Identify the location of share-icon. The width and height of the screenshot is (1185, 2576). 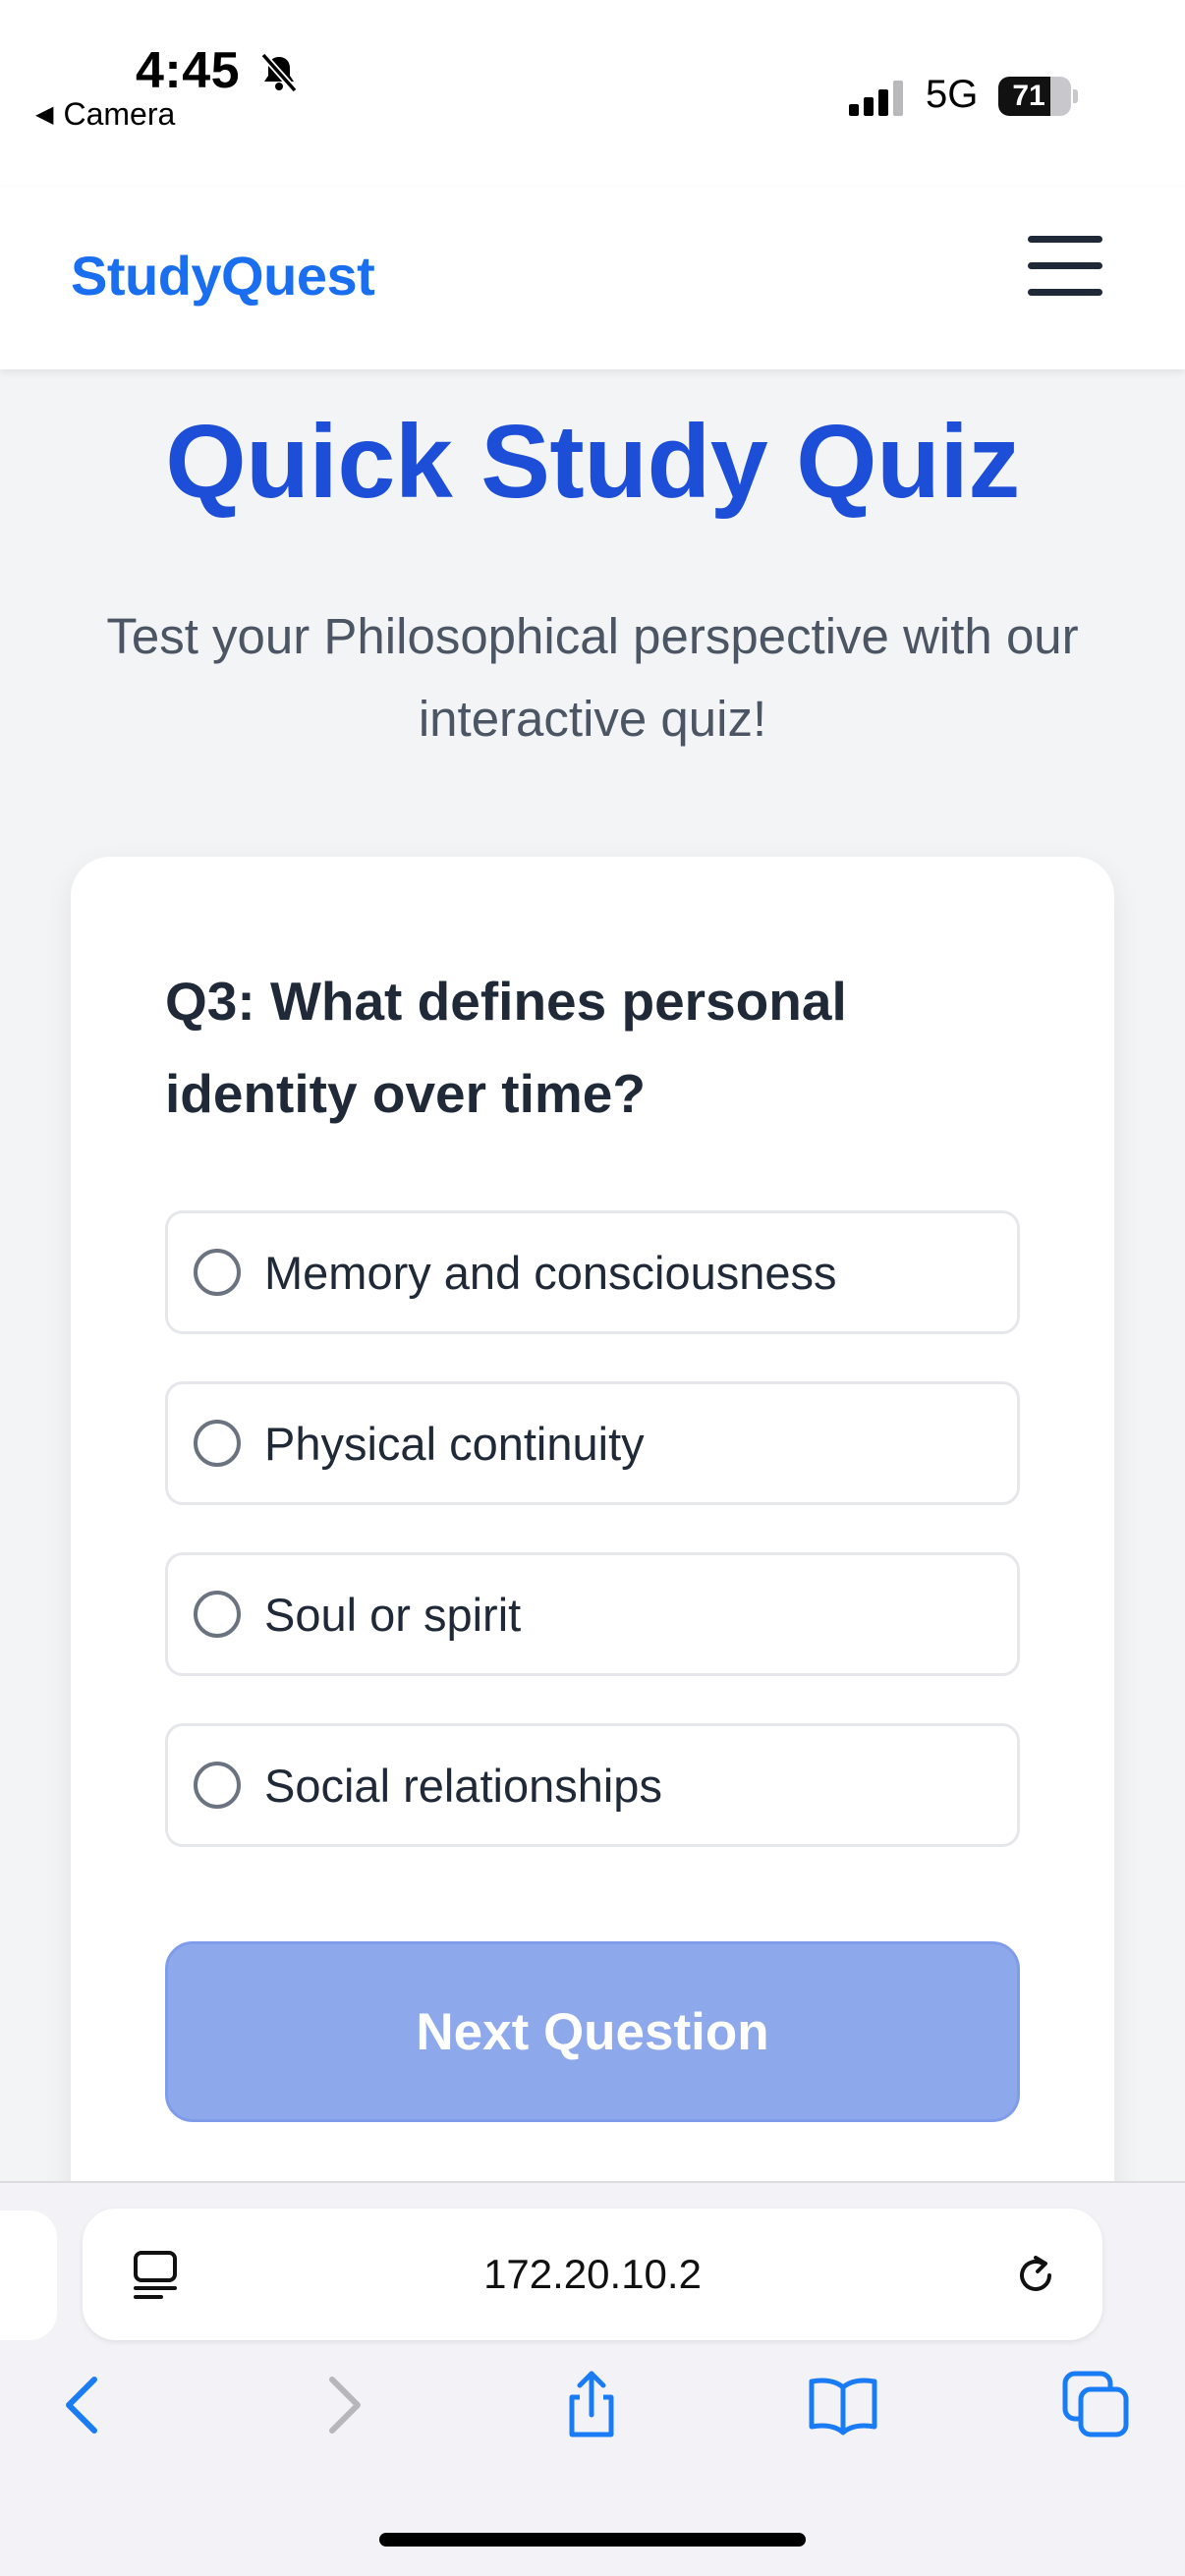
(592, 2405).